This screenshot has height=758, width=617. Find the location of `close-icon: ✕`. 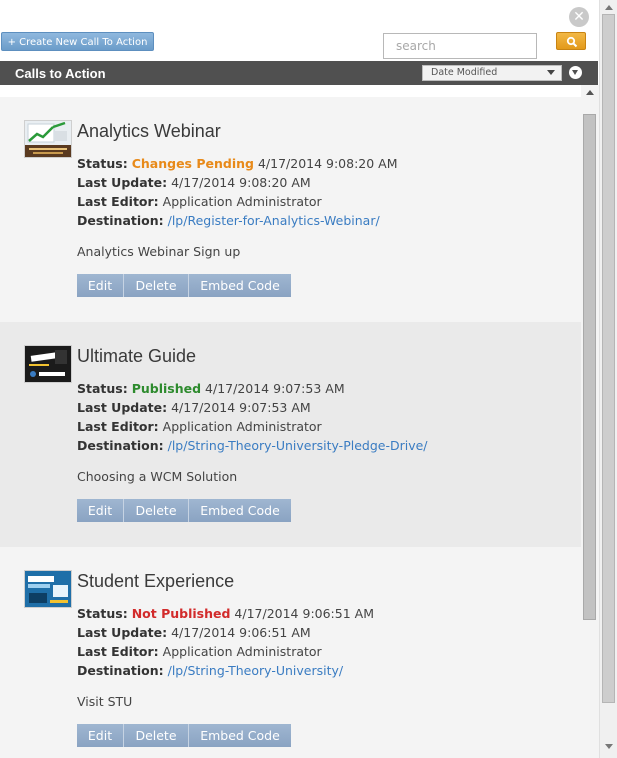

close-icon: ✕ is located at coordinates (579, 17).